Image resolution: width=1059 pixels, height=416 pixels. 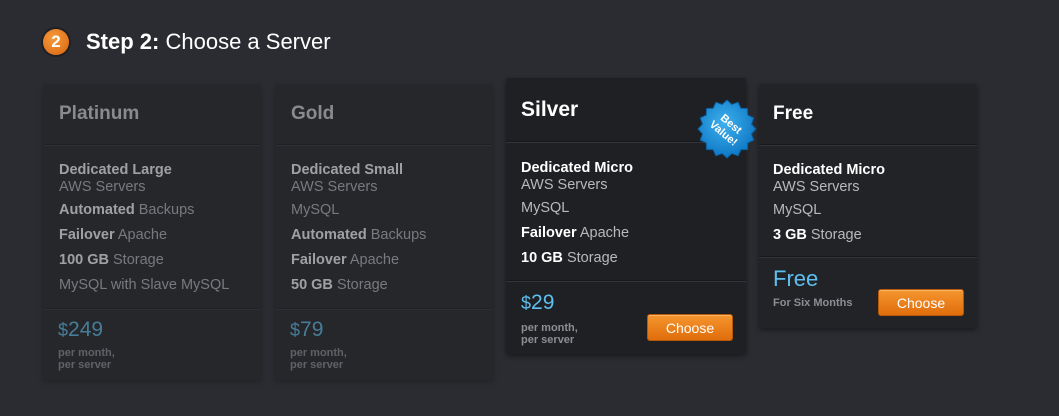 What do you see at coordinates (727, 129) in the screenshot?
I see `best-value-badge: Best Value!` at bounding box center [727, 129].